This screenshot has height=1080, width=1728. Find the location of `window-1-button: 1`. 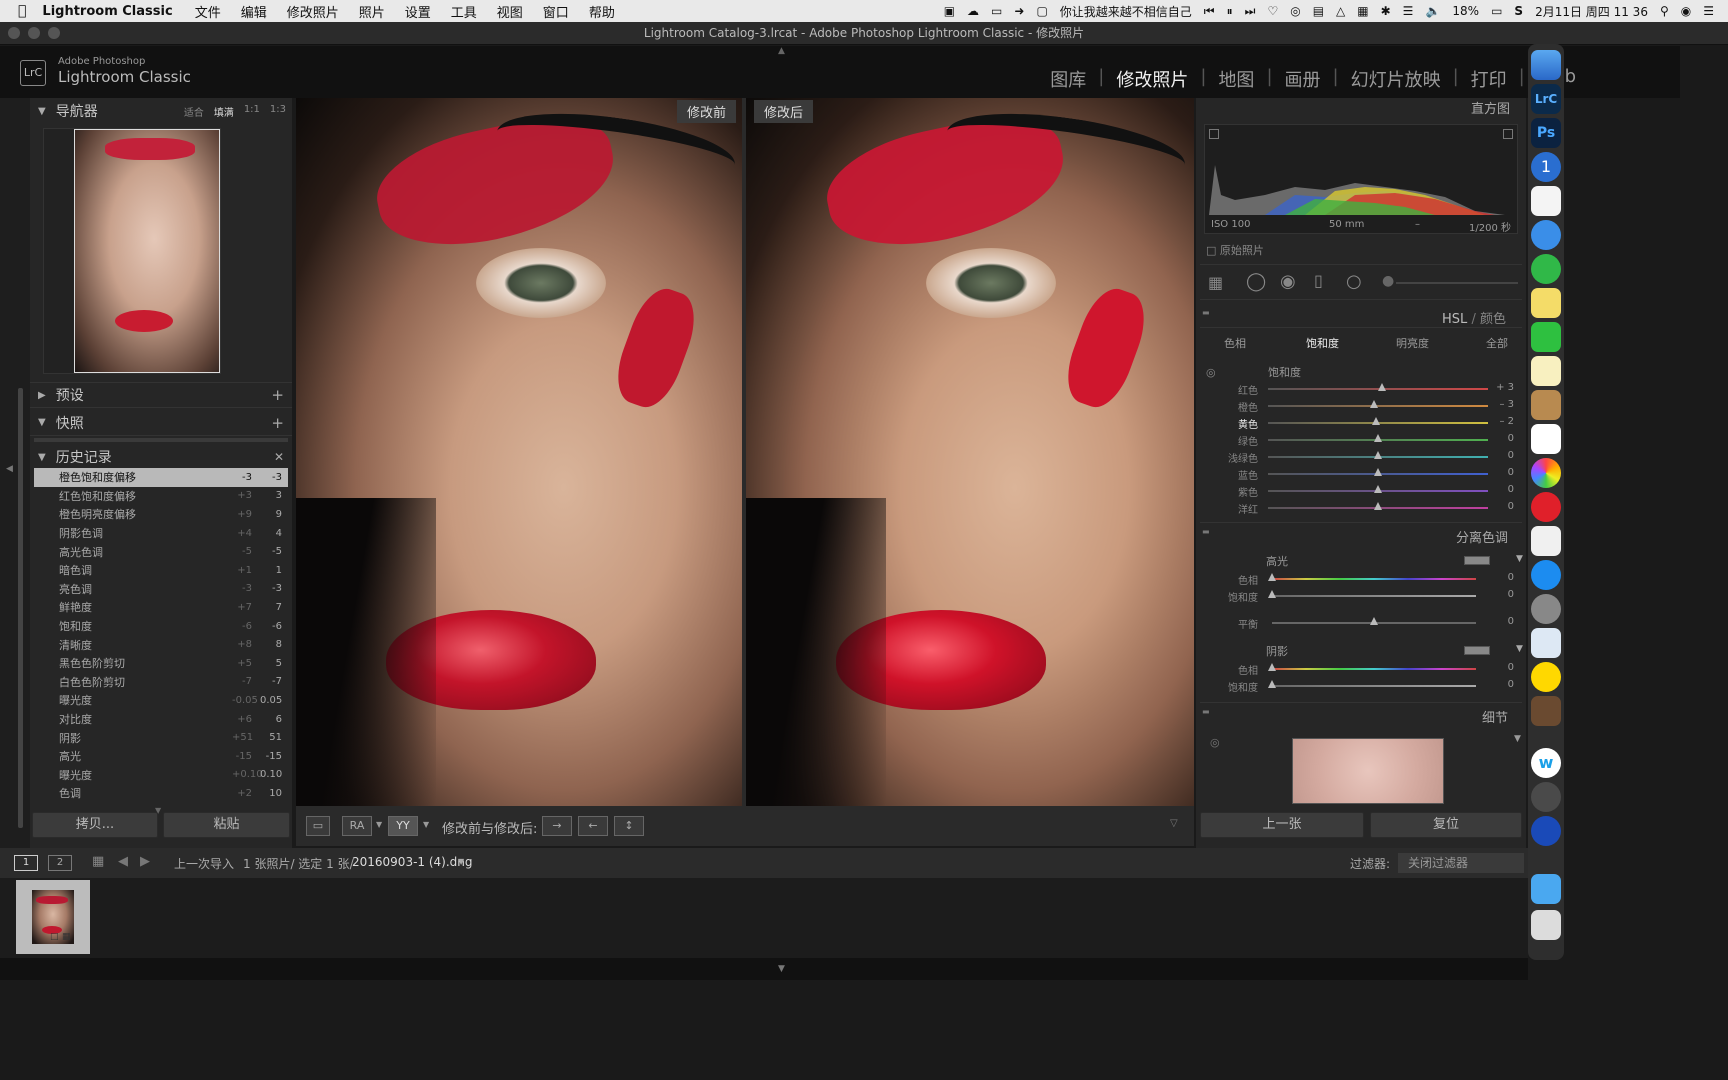

window-1-button: 1 is located at coordinates (26, 863).